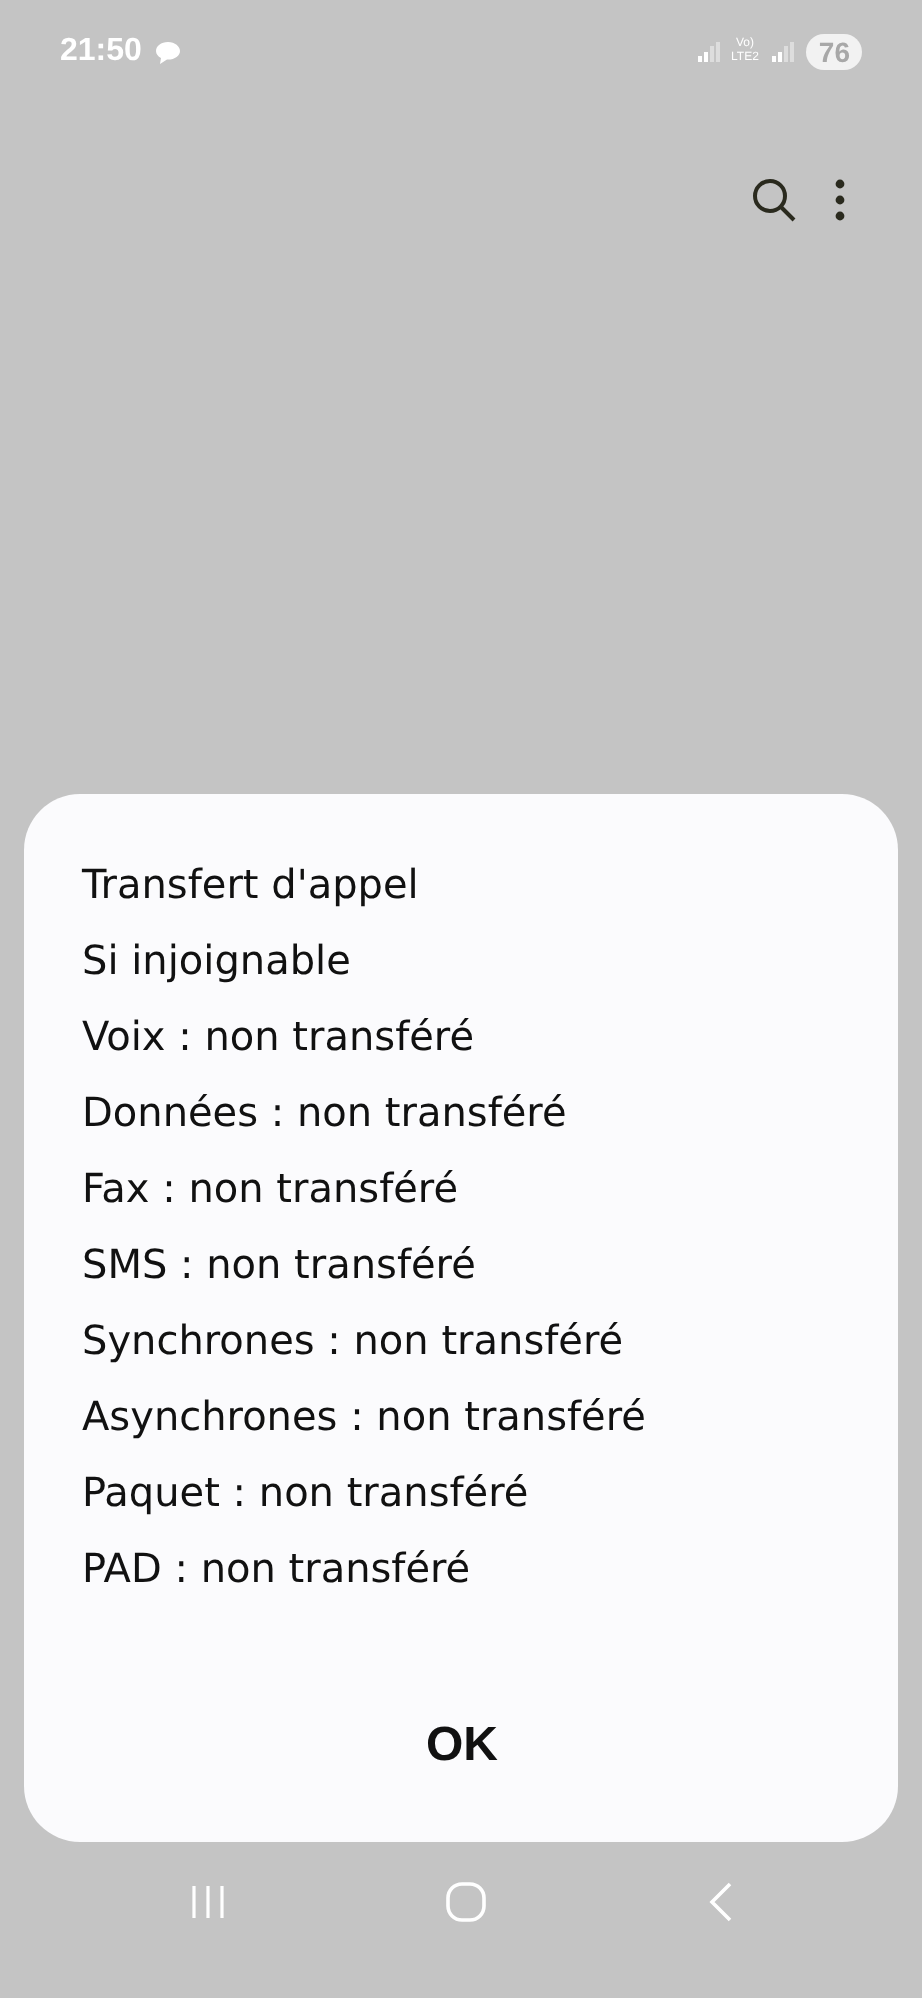 The image size is (922, 1998). I want to click on home-icon, so click(466, 1902).